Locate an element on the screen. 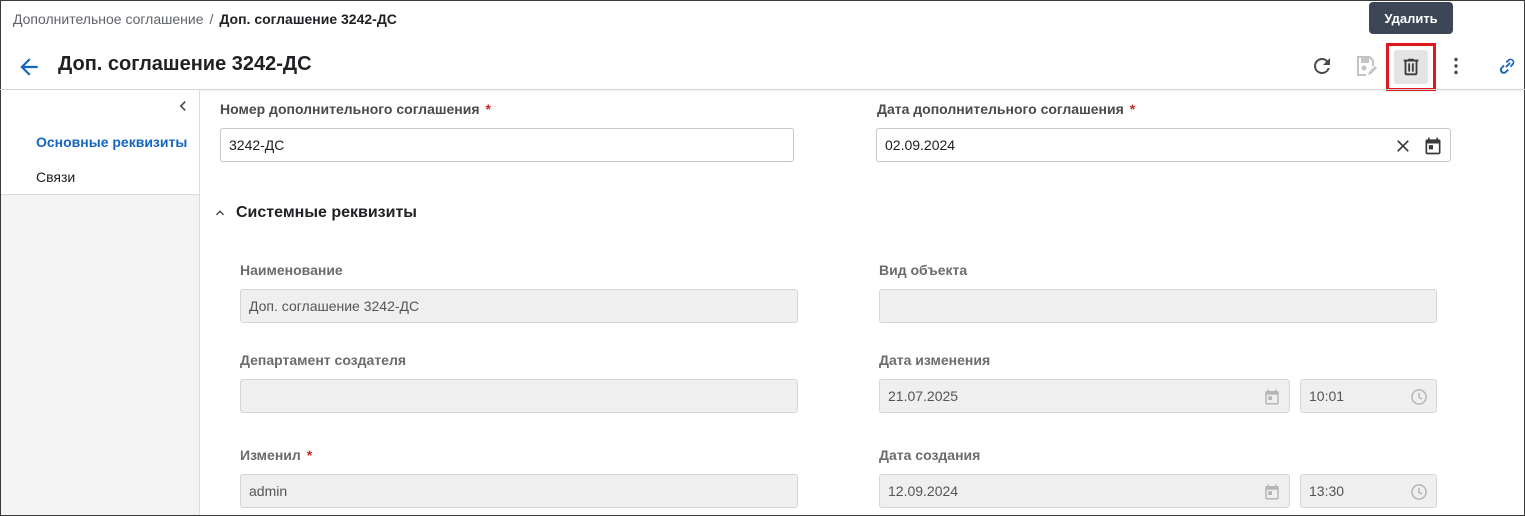  modified-date-value: 21.07.2025 is located at coordinates (923, 396).